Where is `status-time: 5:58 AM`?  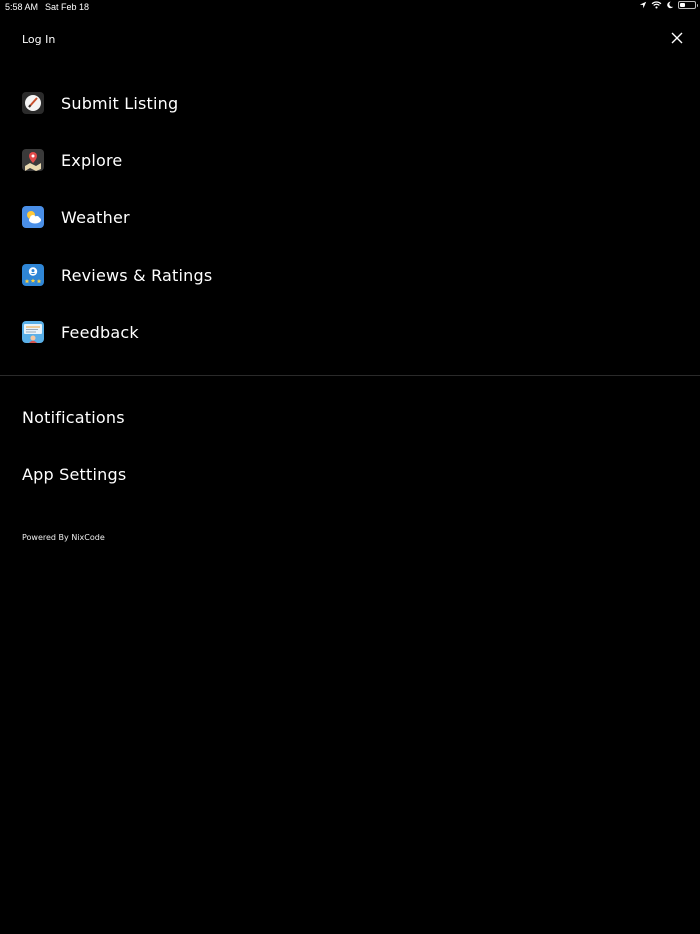
status-time: 5:58 AM is located at coordinates (22, 7).